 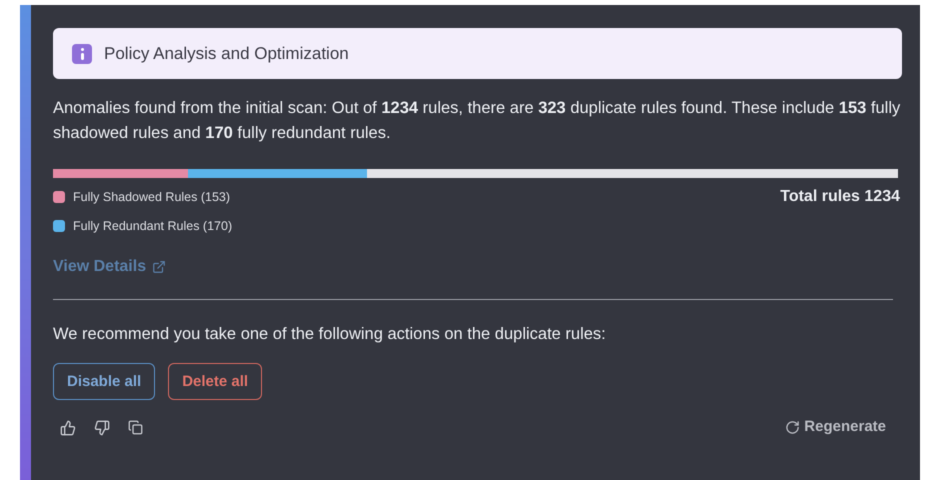 What do you see at coordinates (152, 226) in the screenshot?
I see `legend-label: Fully Redundant Rules (170)` at bounding box center [152, 226].